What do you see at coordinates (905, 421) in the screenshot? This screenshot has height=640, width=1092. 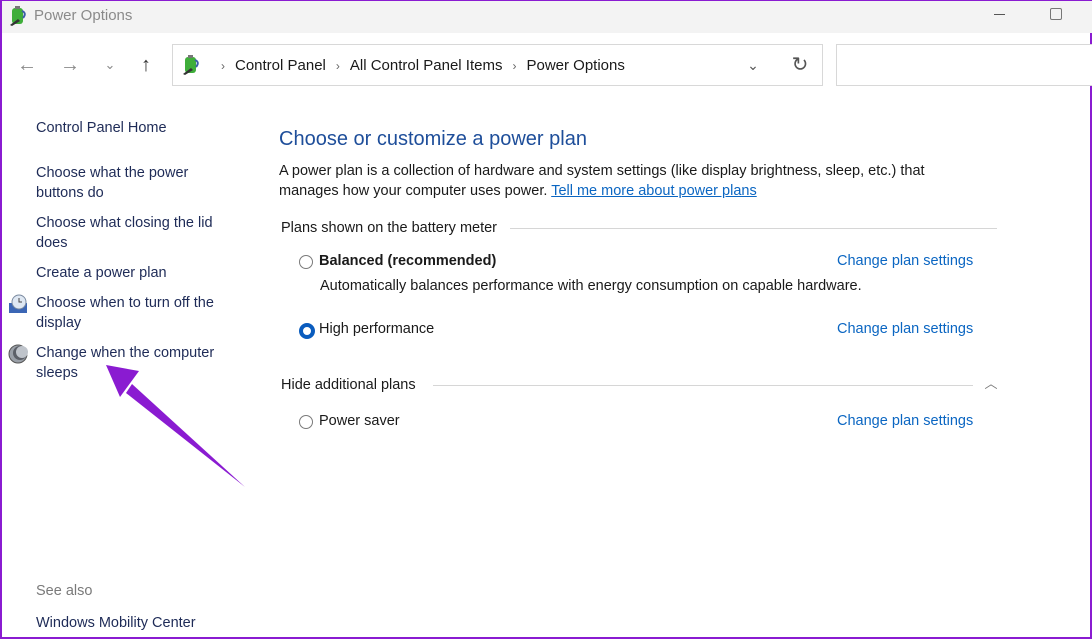 I see `change-plan-settings-power-saver: Change plan settings` at bounding box center [905, 421].